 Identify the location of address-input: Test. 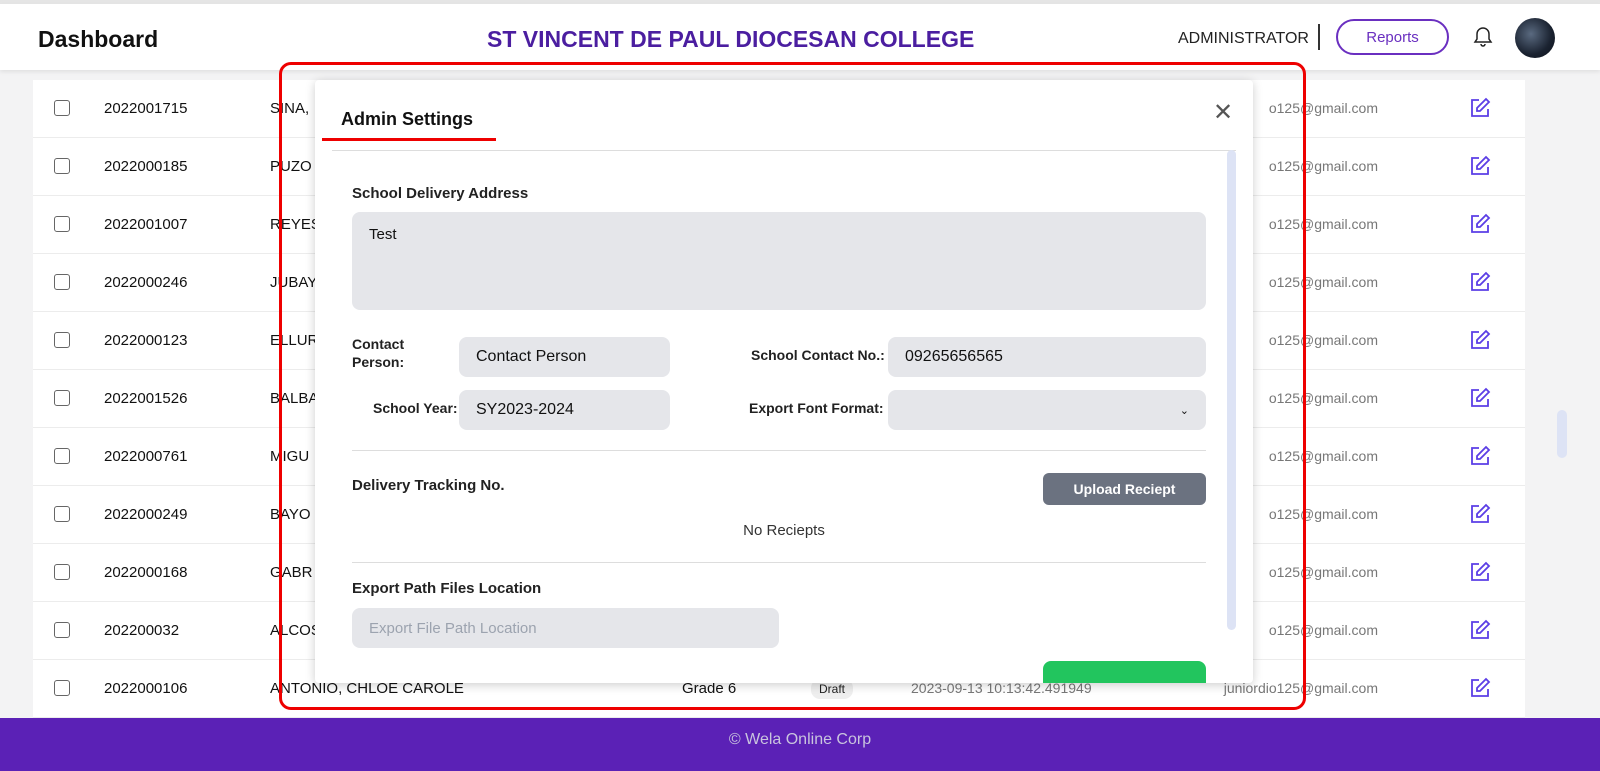
(779, 261).